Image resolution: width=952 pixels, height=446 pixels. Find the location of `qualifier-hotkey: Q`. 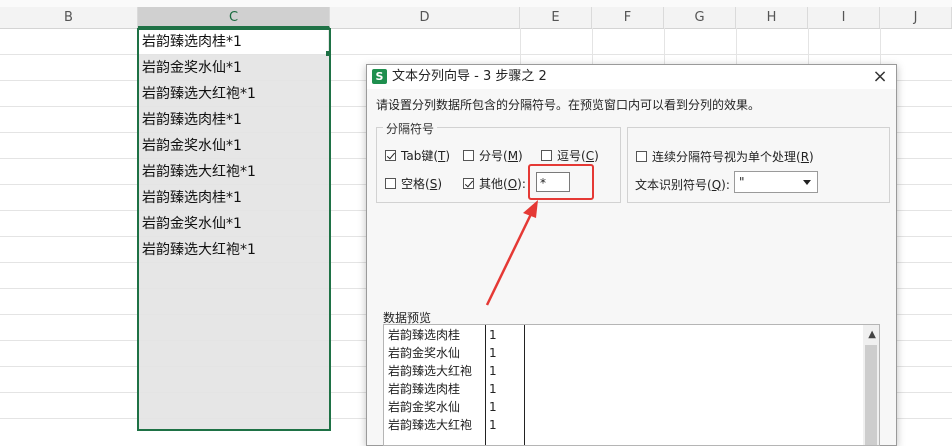

qualifier-hotkey: Q is located at coordinates (716, 184).